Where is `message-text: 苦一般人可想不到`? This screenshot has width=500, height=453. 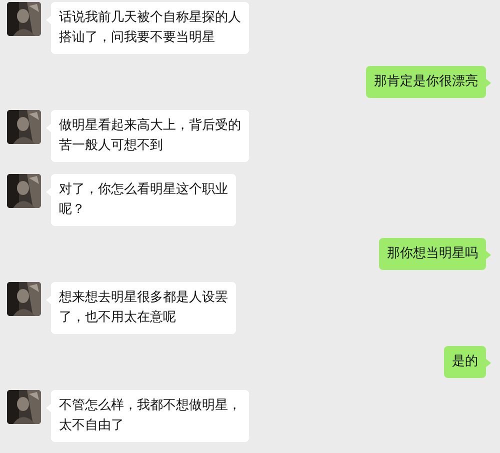 message-text: 苦一般人可想不到 is located at coordinates (111, 146).